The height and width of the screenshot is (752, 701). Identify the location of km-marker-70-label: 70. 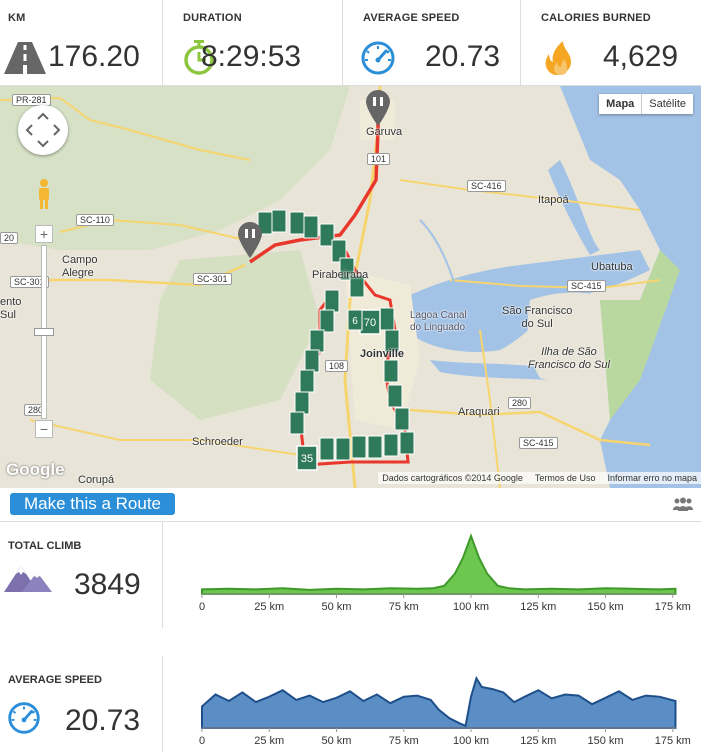
(370, 323).